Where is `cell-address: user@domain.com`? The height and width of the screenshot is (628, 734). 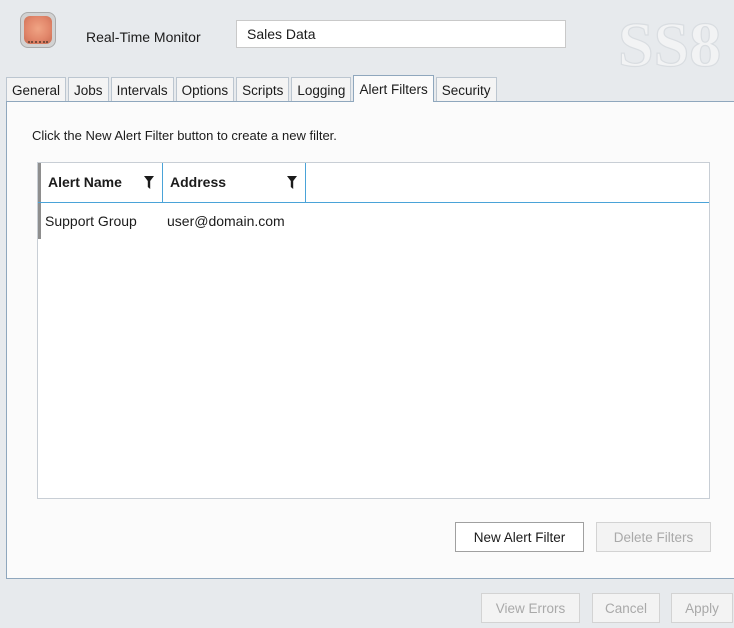
cell-address: user@domain.com is located at coordinates (226, 221).